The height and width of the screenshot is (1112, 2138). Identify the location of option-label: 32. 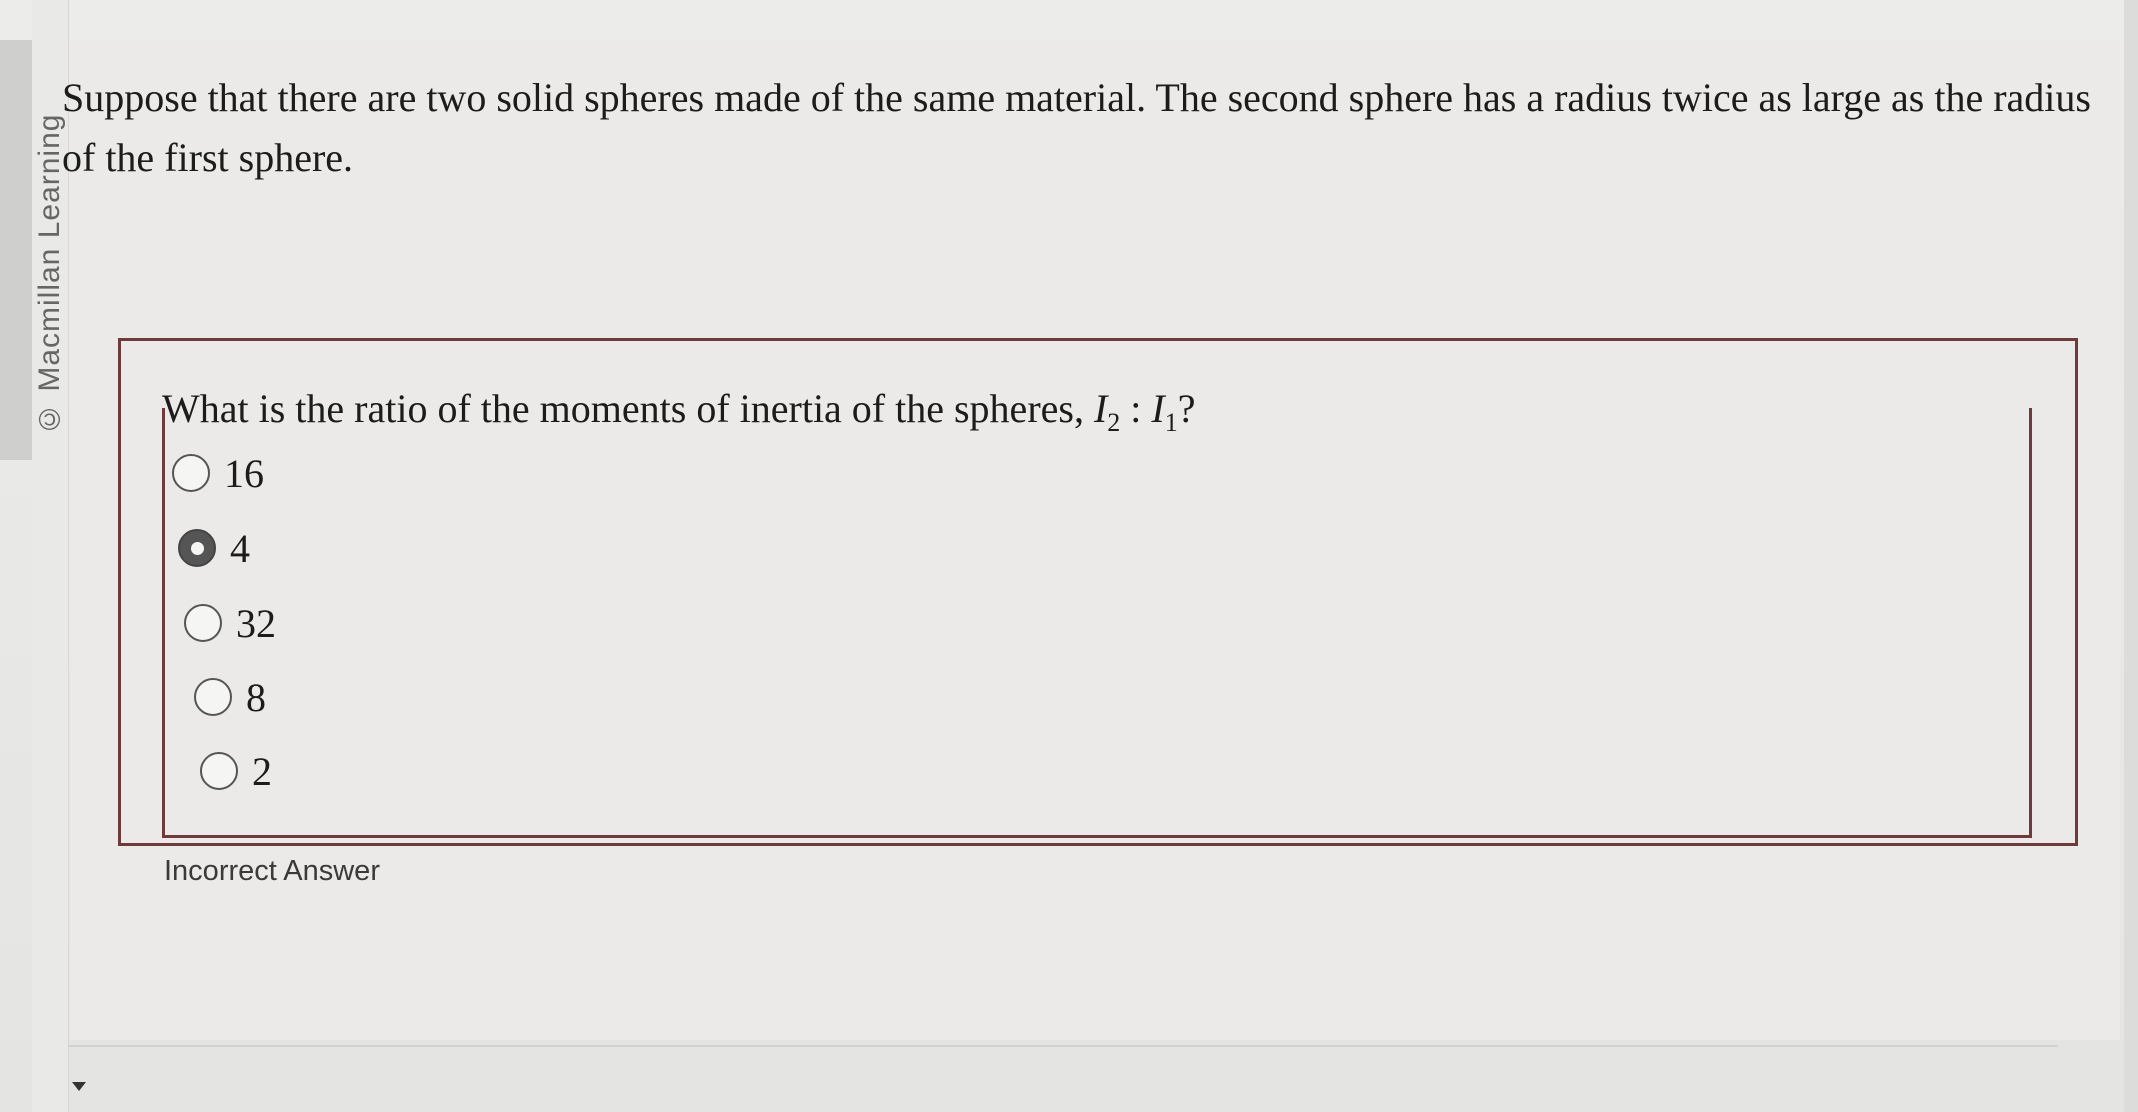
(256, 623).